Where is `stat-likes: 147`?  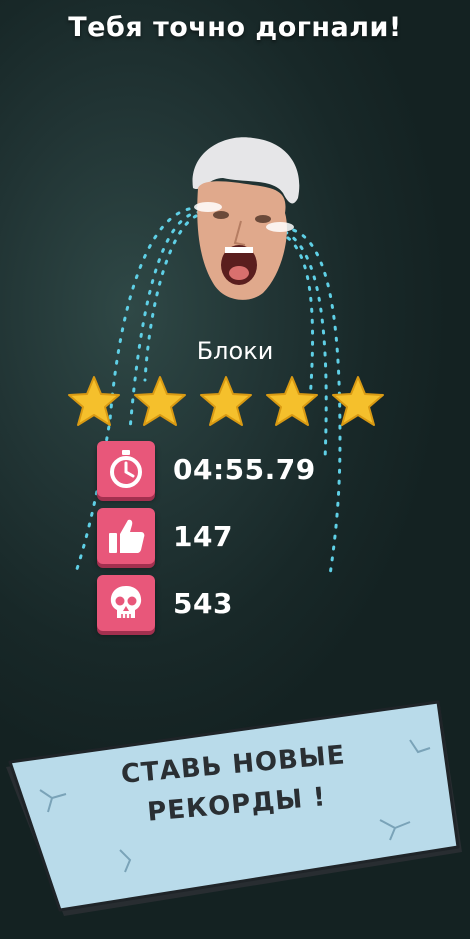 stat-likes: 147 is located at coordinates (165, 536).